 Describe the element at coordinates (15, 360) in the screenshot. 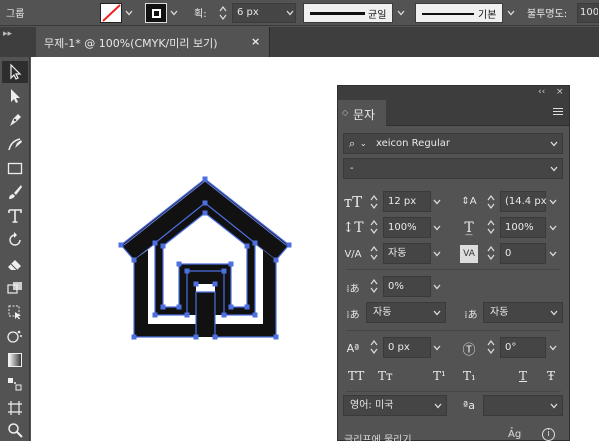

I see `gradient-tool-icon` at that location.